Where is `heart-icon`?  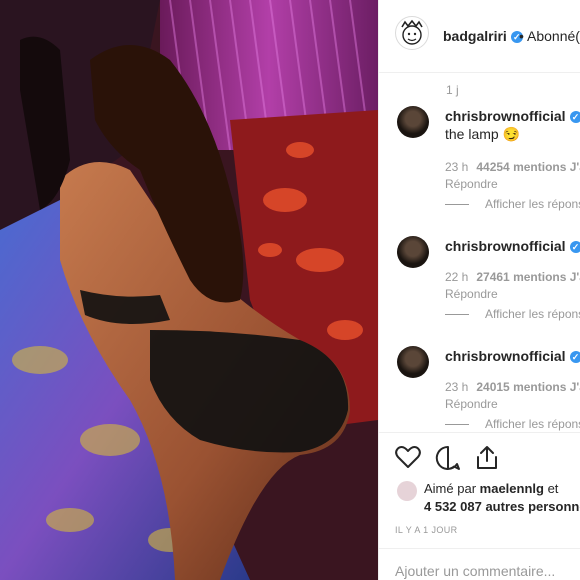 heart-icon is located at coordinates (408, 457).